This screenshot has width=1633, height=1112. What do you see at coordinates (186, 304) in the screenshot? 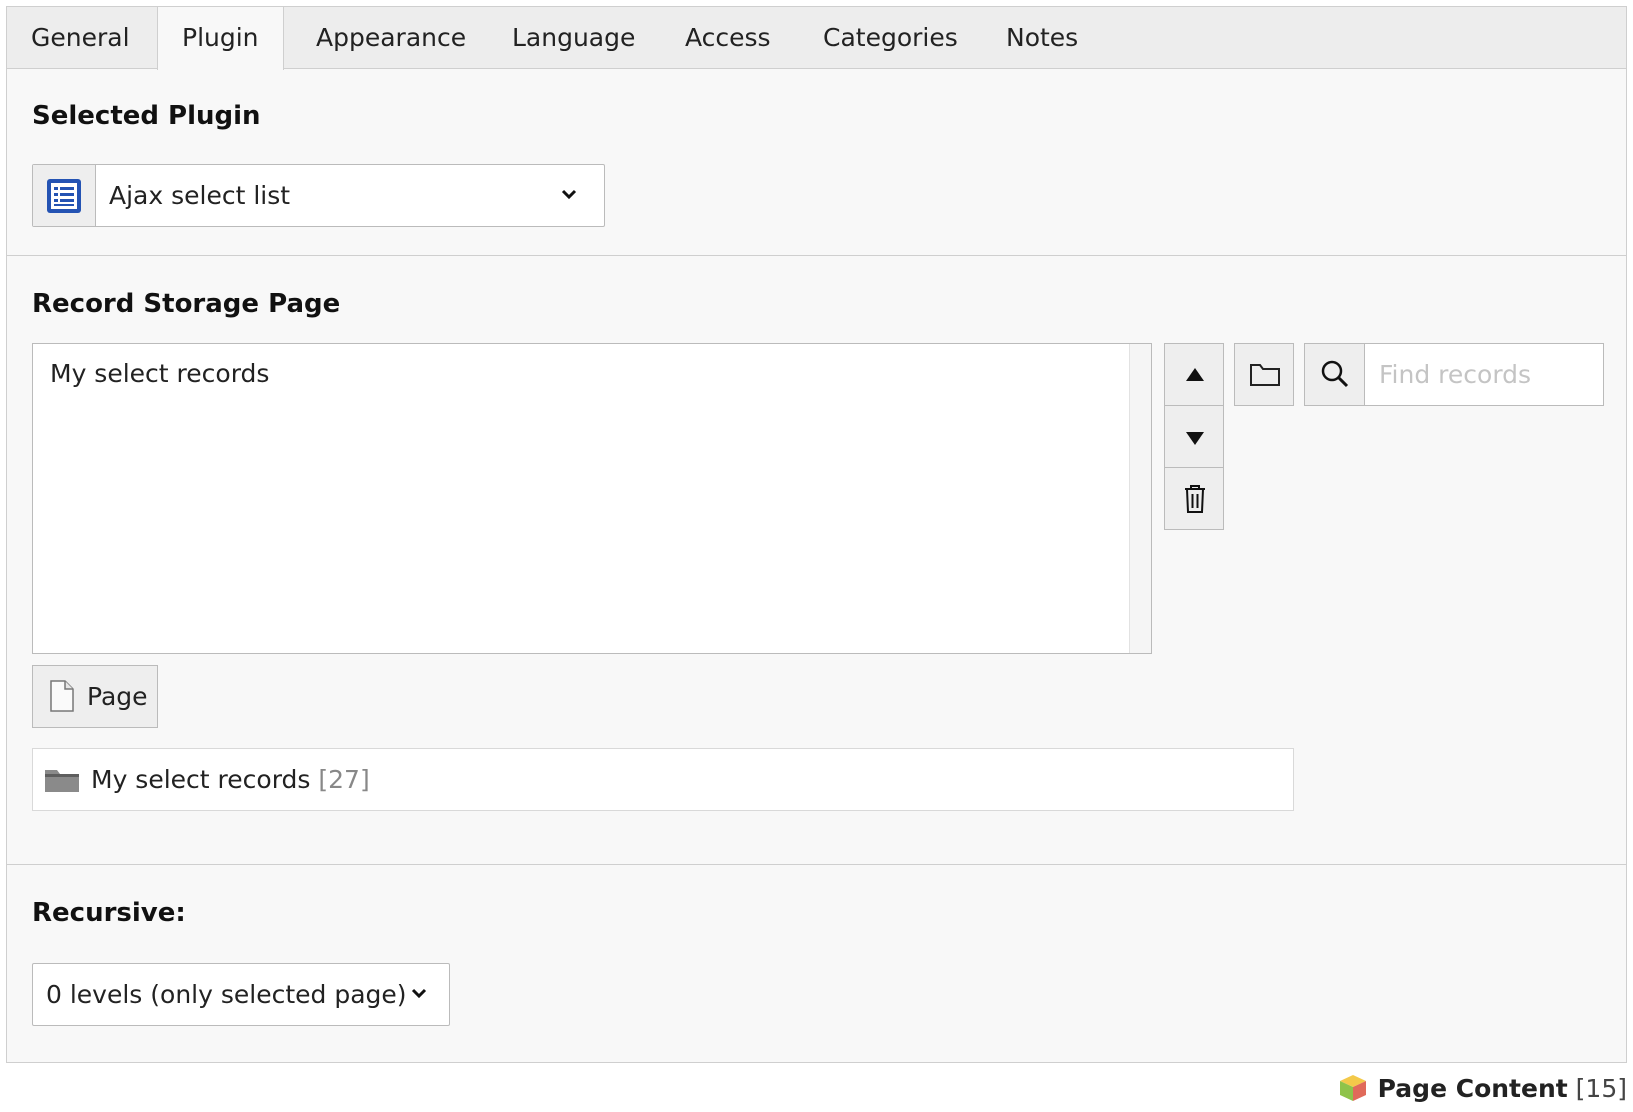
I see `record-storage-label: Record Storage Page` at bounding box center [186, 304].